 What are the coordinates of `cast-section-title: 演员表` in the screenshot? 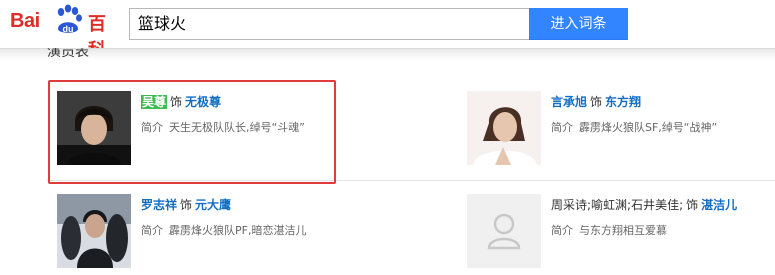 It's located at (68, 54).